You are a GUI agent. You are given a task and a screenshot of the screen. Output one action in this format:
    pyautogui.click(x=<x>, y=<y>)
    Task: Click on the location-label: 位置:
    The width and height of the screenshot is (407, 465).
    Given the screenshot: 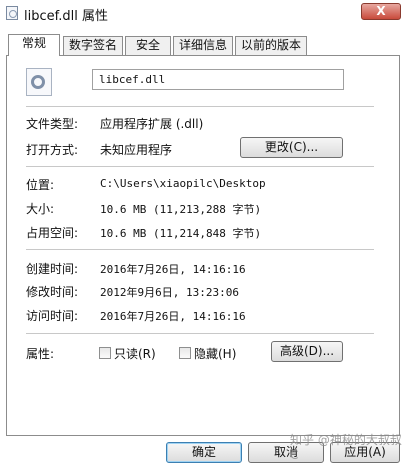 What is the action you would take?
    pyautogui.click(x=40, y=185)
    